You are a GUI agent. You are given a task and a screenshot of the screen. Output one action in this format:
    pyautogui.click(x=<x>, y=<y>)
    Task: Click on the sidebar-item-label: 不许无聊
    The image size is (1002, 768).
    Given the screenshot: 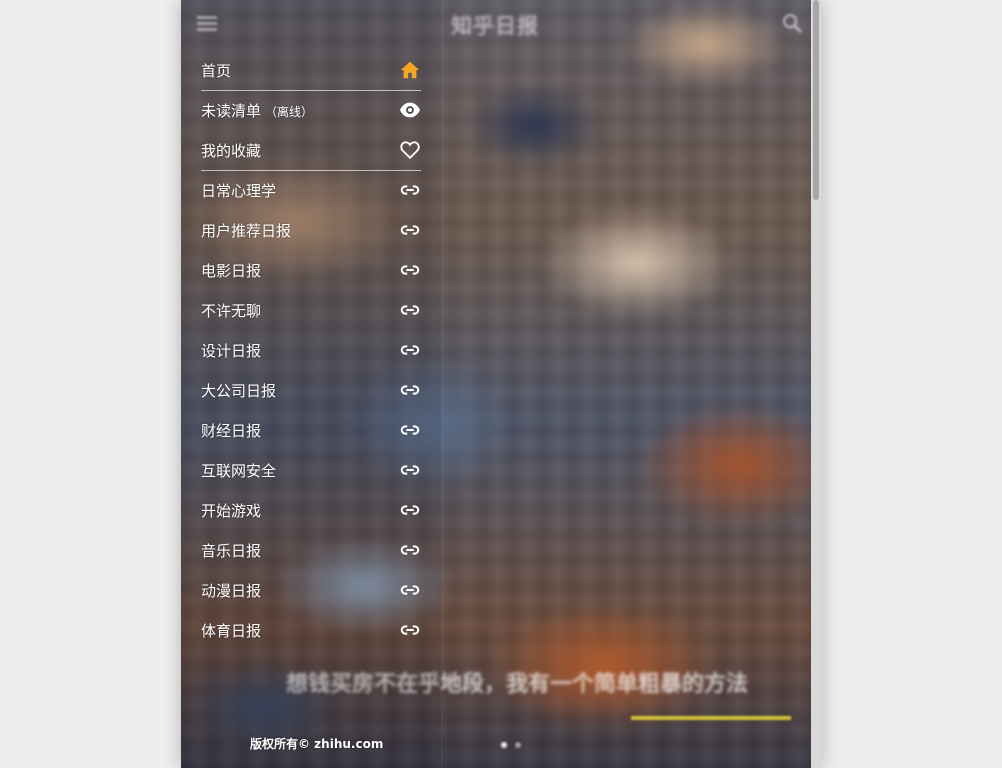 What is the action you would take?
    pyautogui.click(x=231, y=310)
    